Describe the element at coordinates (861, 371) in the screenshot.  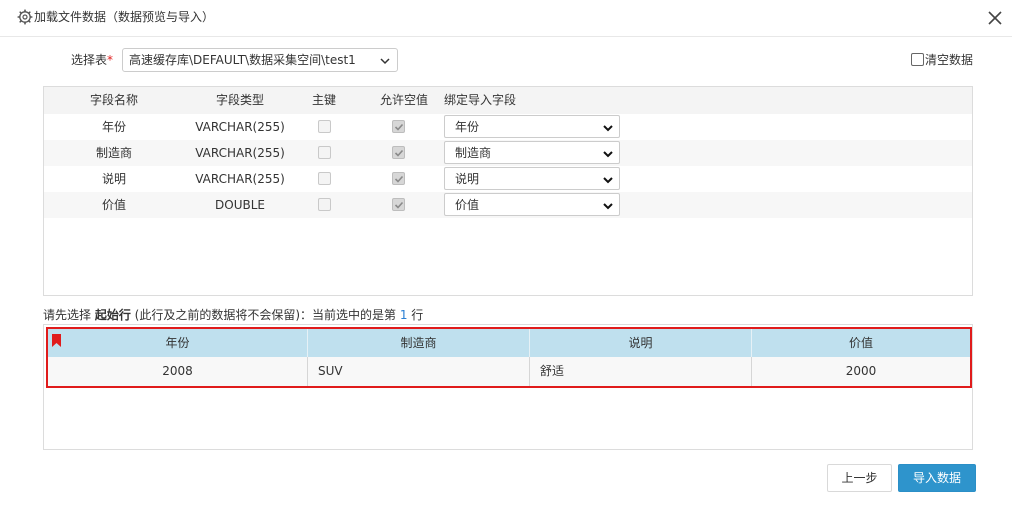
I see `preview-cell: 2000` at that location.